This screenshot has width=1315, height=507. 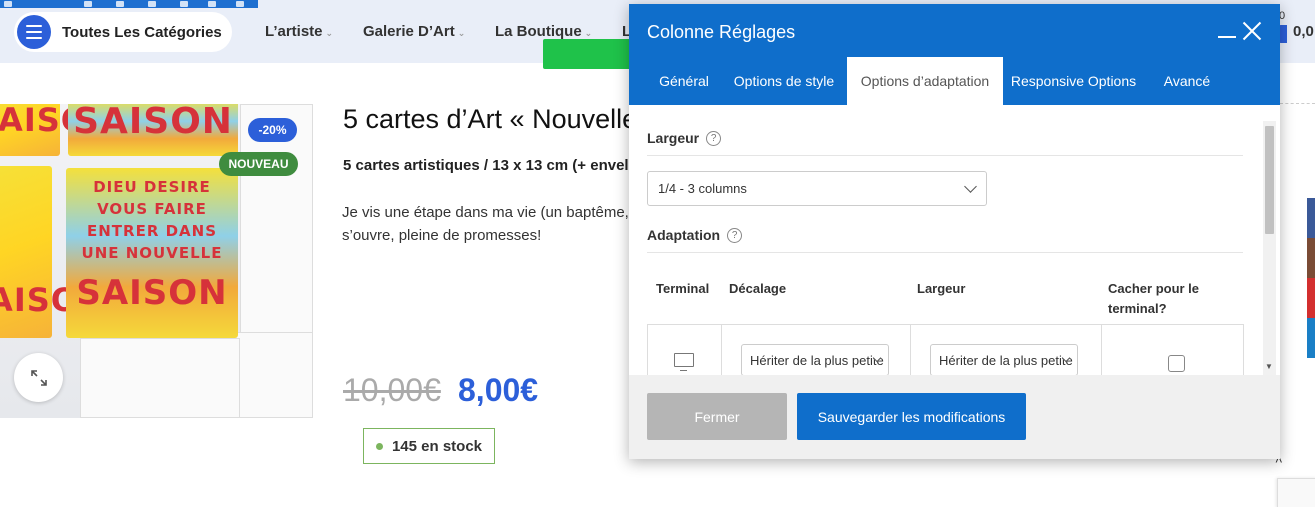 I want to click on hamburger-icon, so click(x=34, y=32).